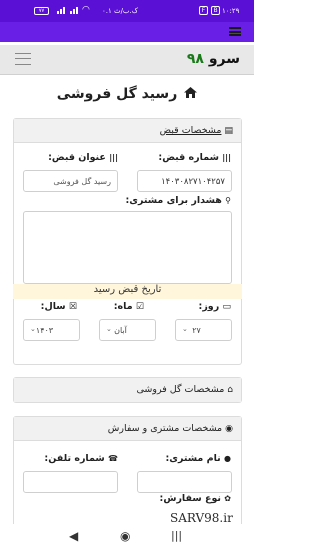 Image resolution: width=320 pixels, height=550 pixels. Describe the element at coordinates (229, 429) in the screenshot. I see `user-circle-icon: ◉` at that location.